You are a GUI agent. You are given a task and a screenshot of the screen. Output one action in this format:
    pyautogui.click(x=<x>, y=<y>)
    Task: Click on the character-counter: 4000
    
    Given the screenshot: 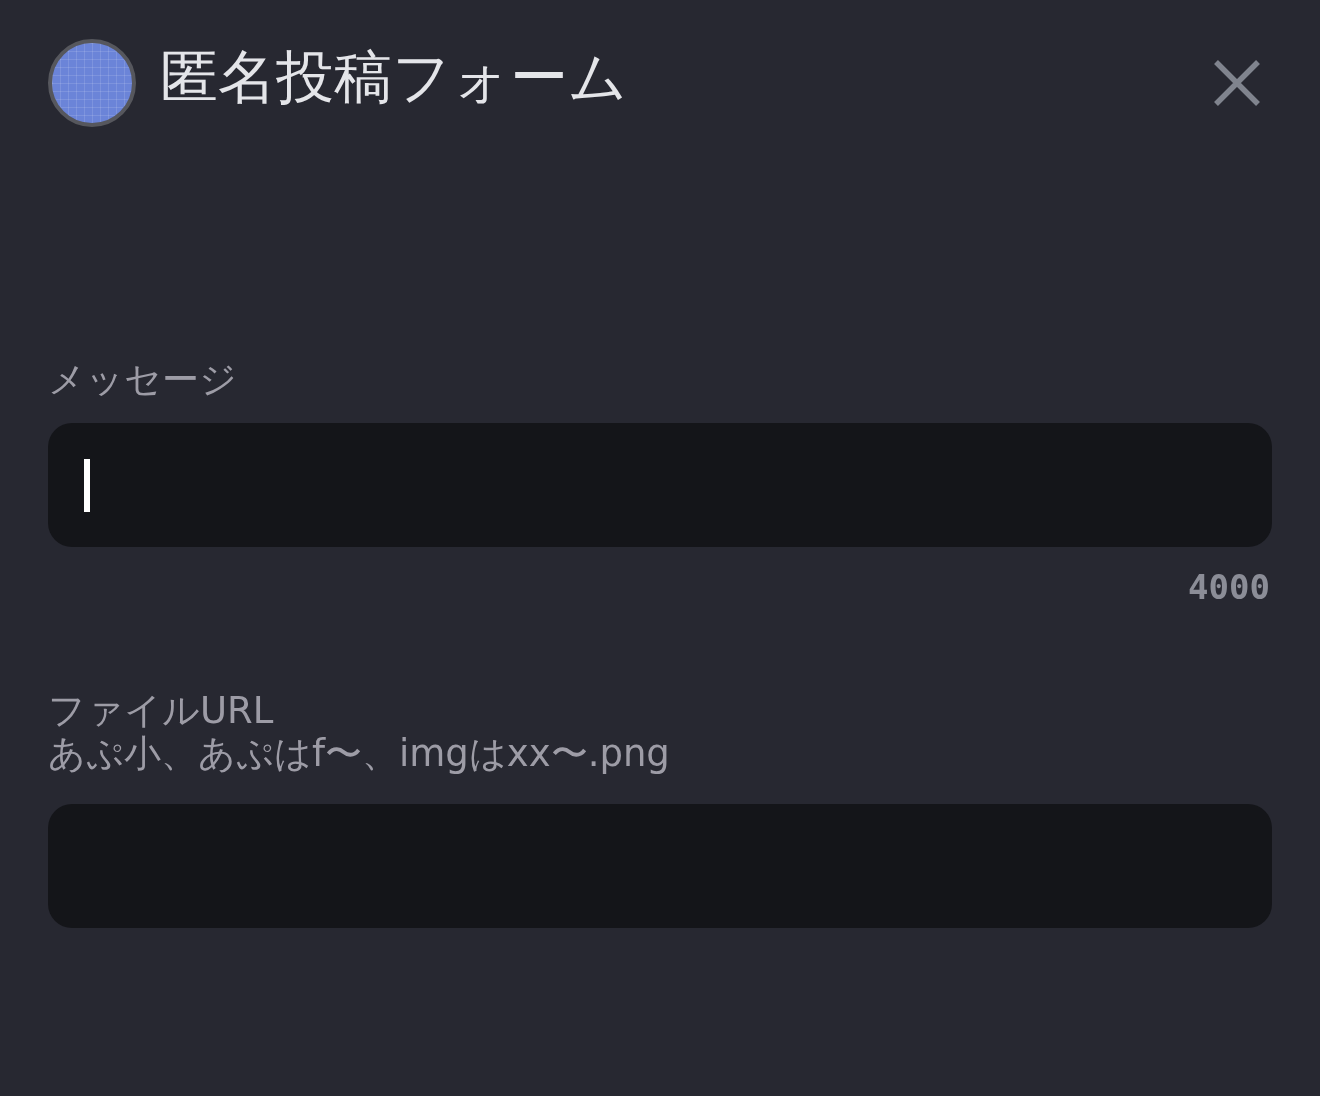 What is the action you would take?
    pyautogui.click(x=1229, y=587)
    